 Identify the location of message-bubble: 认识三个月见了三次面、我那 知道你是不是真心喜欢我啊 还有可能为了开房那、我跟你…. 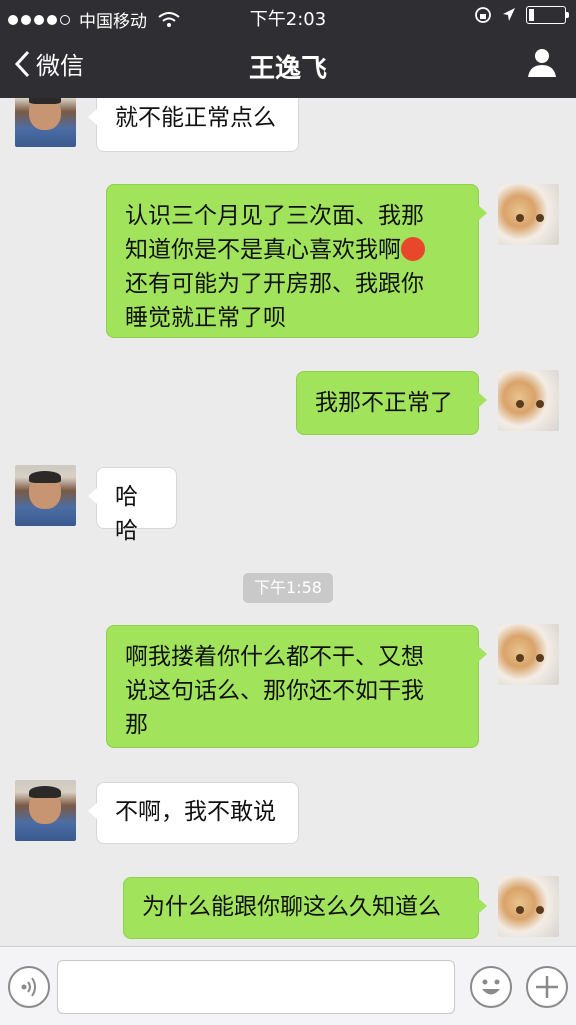
(296, 261).